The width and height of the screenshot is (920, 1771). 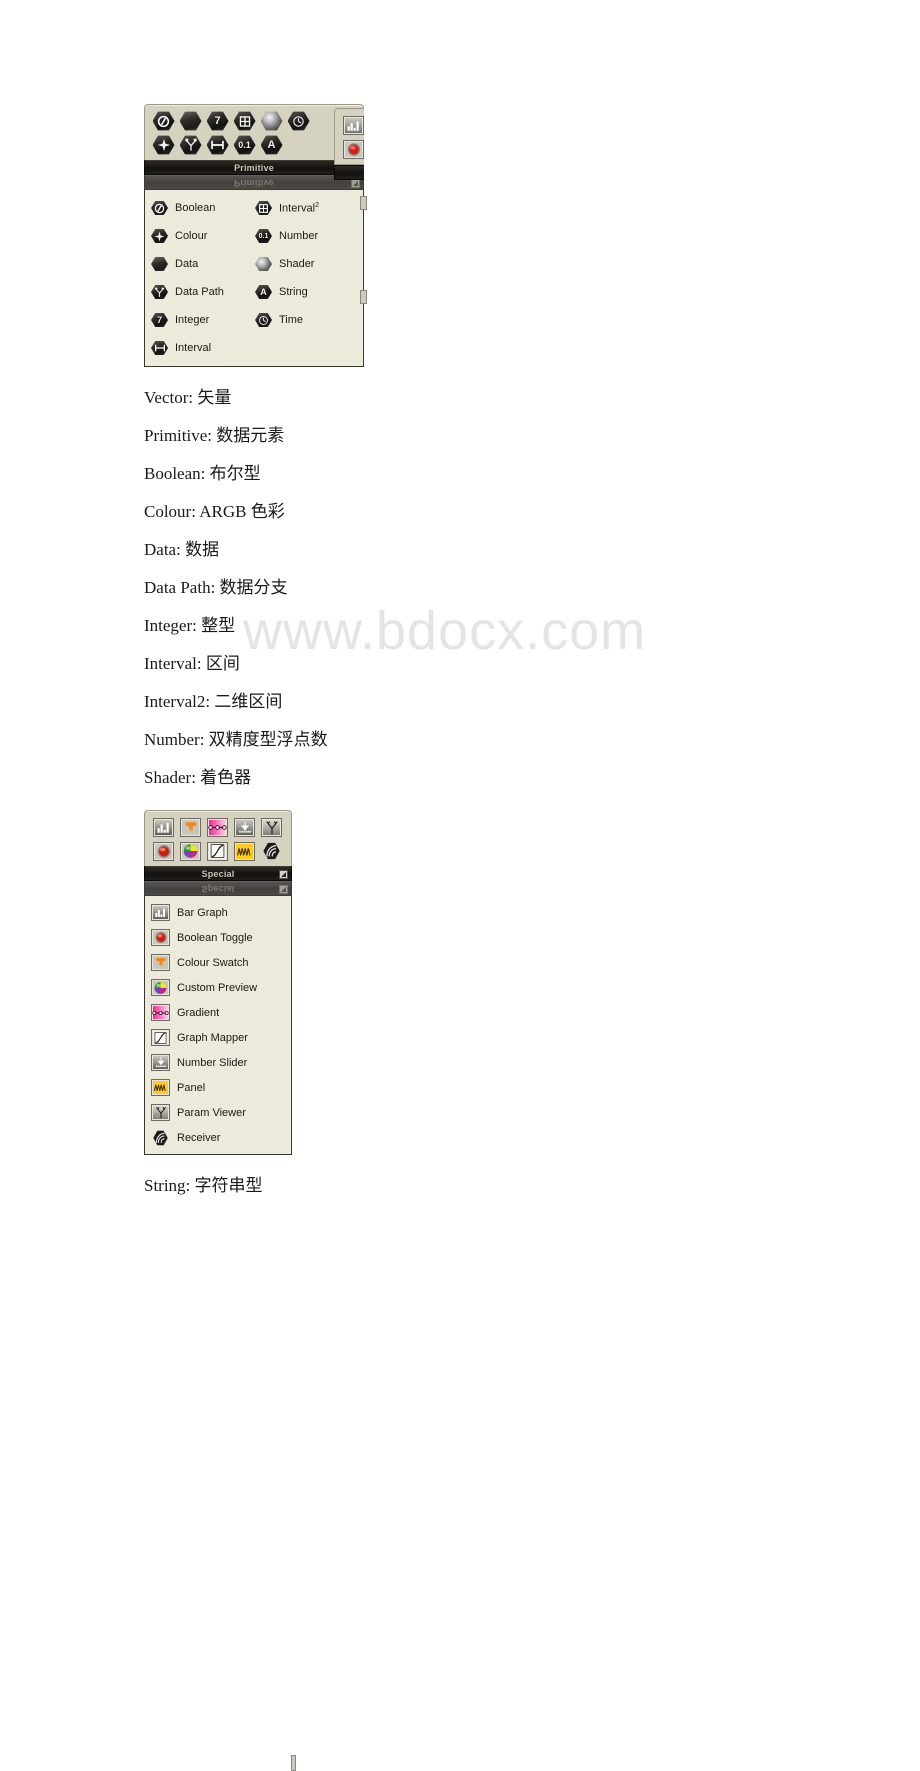 I want to click on toolbar-boolean-toggle-icon, so click(x=163, y=851).